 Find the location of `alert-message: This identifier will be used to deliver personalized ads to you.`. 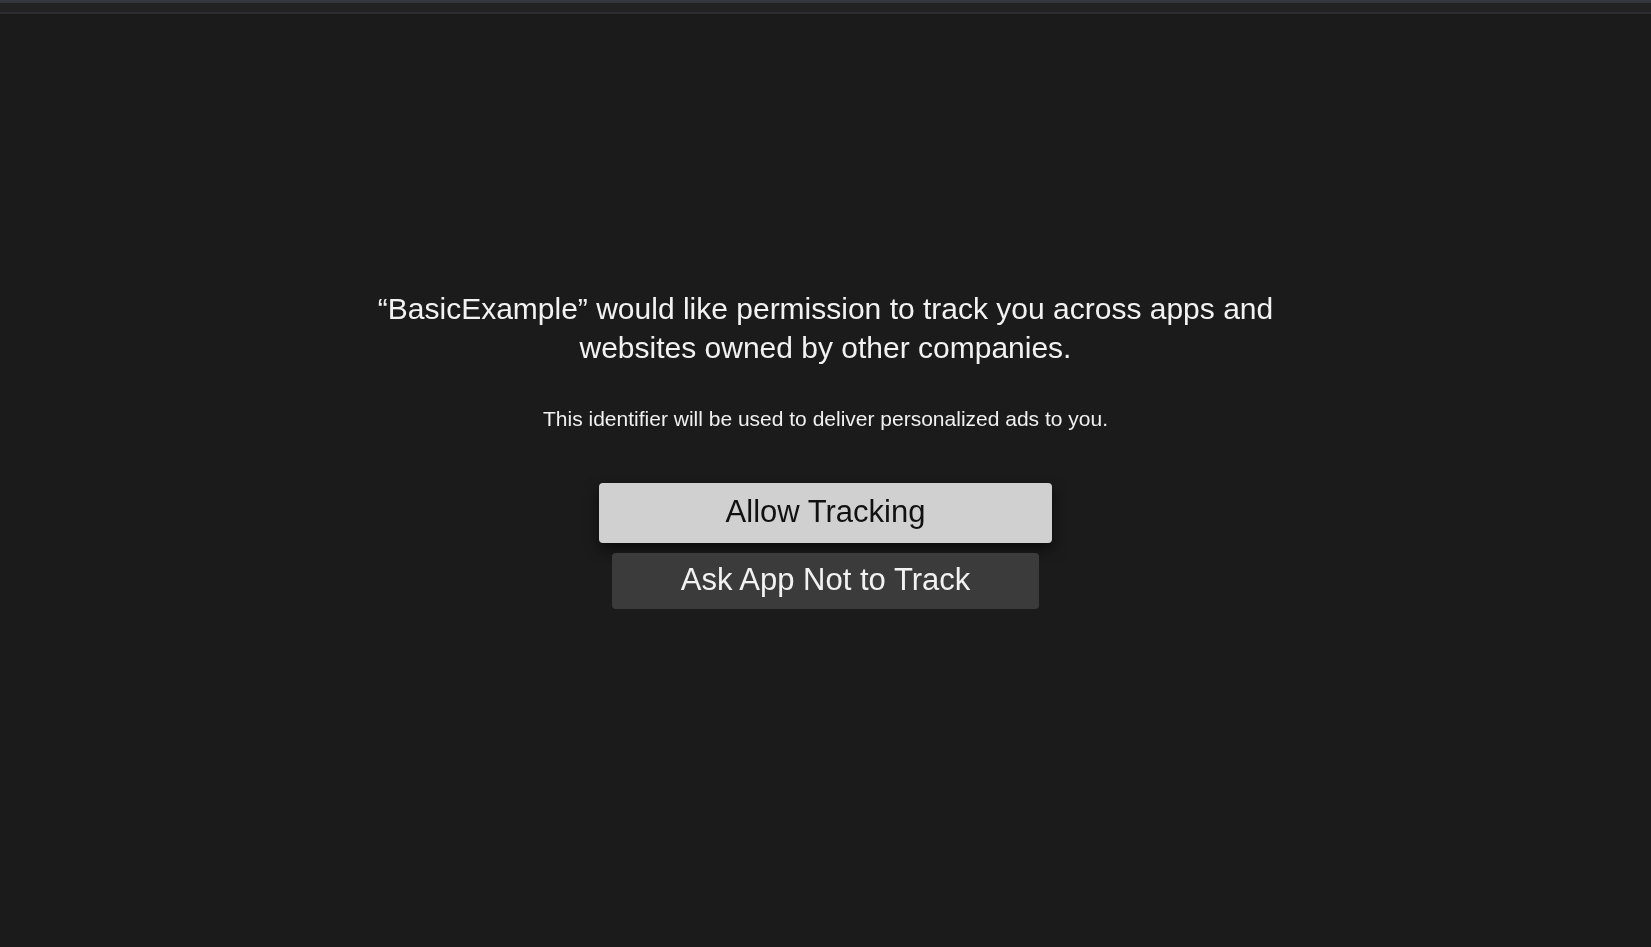

alert-message: This identifier will be used to deliver personalized ads to you. is located at coordinates (825, 419).